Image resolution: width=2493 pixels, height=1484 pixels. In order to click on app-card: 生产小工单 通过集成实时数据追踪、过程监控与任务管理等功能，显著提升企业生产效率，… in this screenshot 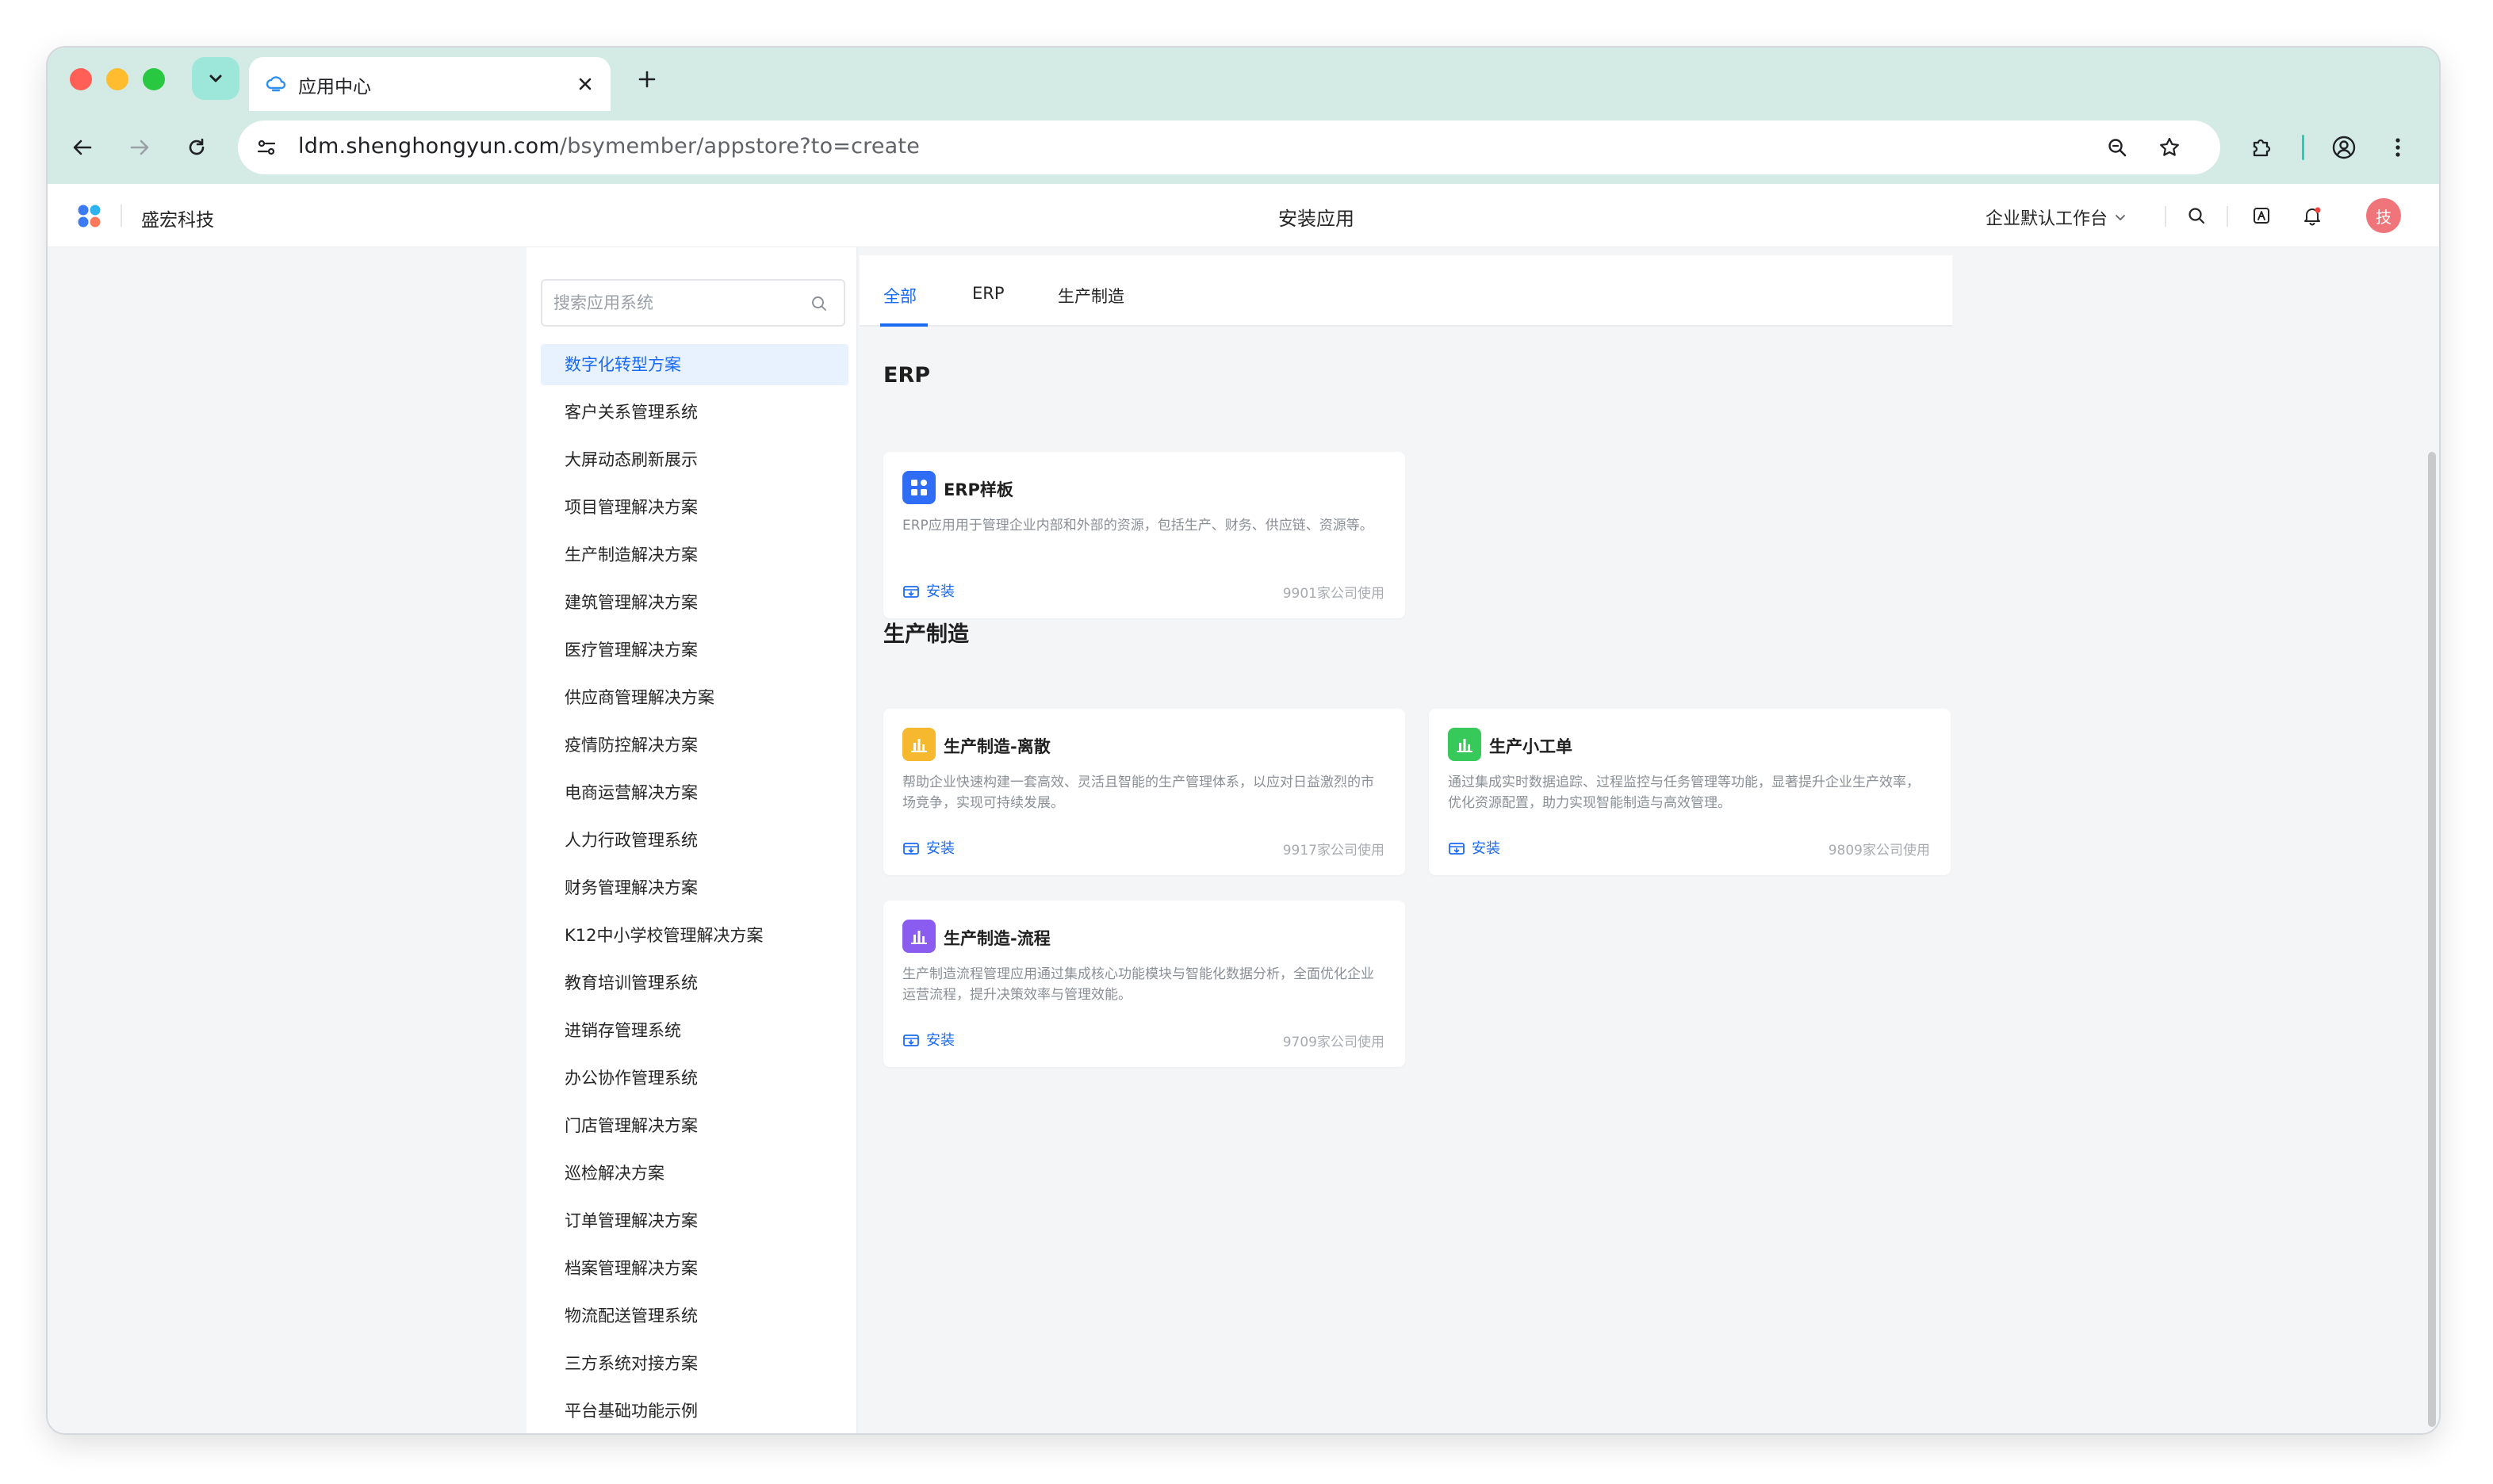, I will do `click(1690, 792)`.